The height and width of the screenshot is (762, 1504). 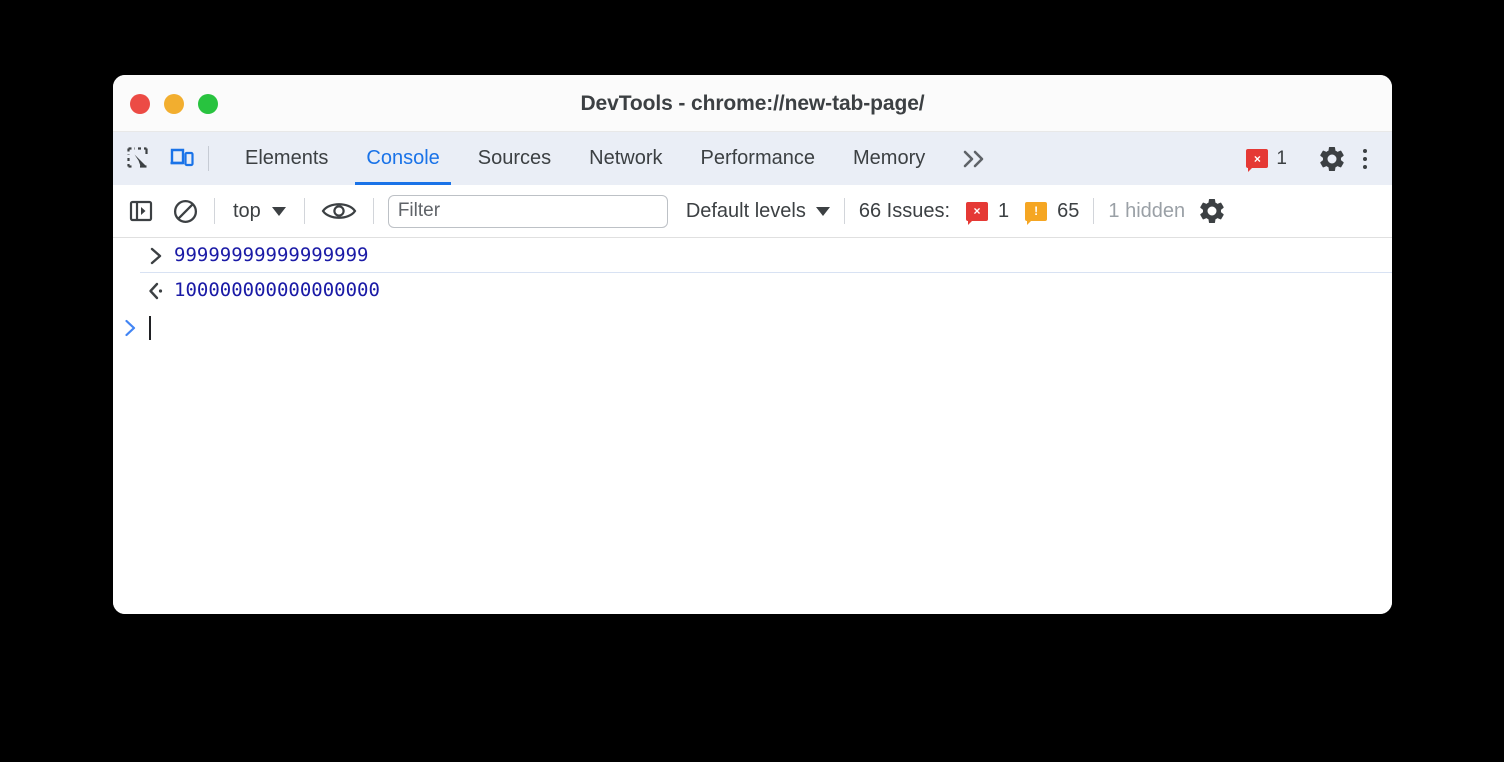 I want to click on console-input-text: 99999999999999999, so click(x=271, y=255).